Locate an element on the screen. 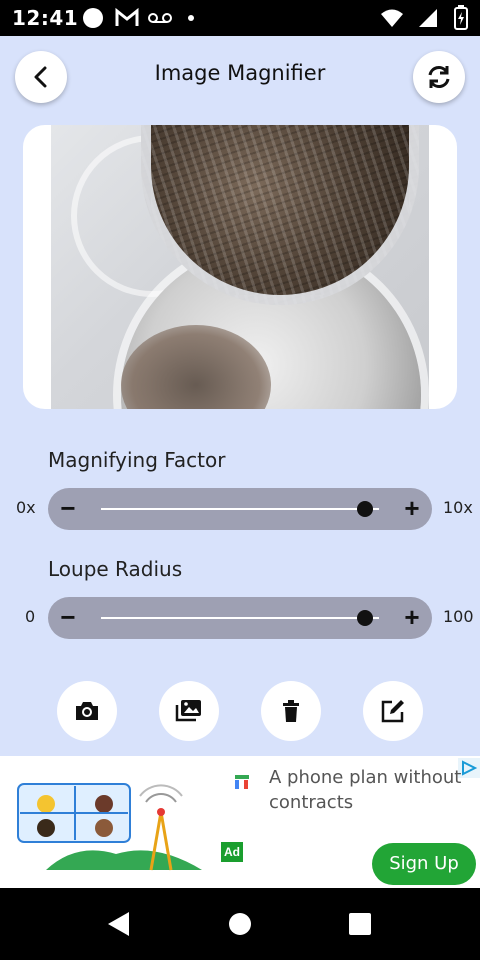 The width and height of the screenshot is (480, 960). status-time: 12:41 is located at coordinates (45, 18).